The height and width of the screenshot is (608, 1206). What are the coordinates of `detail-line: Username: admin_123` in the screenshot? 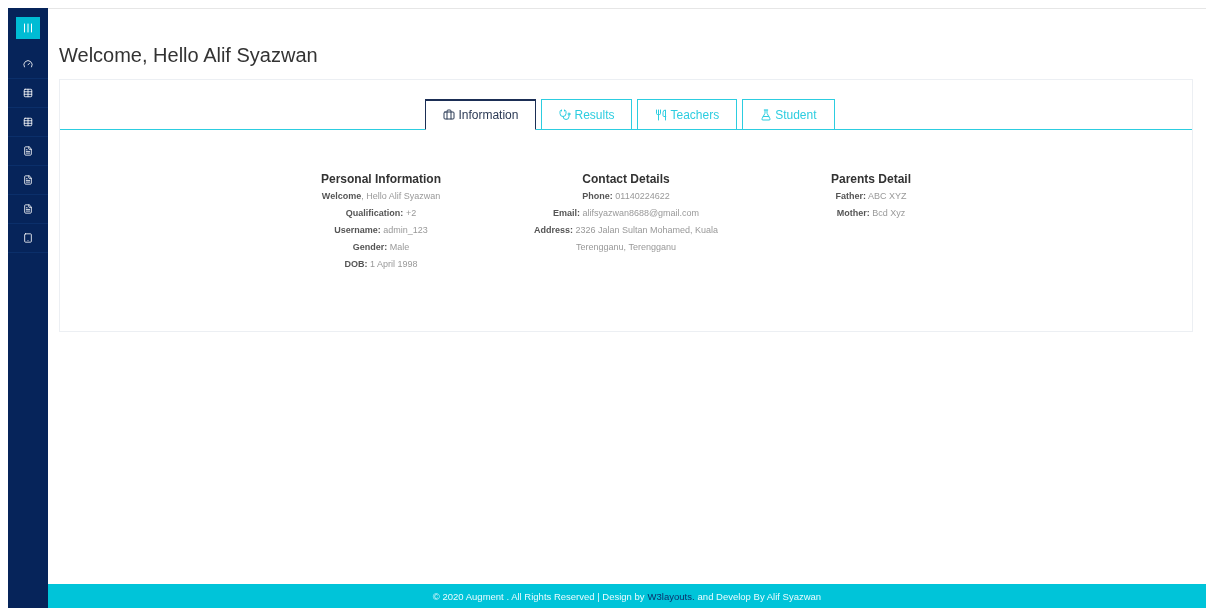 It's located at (381, 230).